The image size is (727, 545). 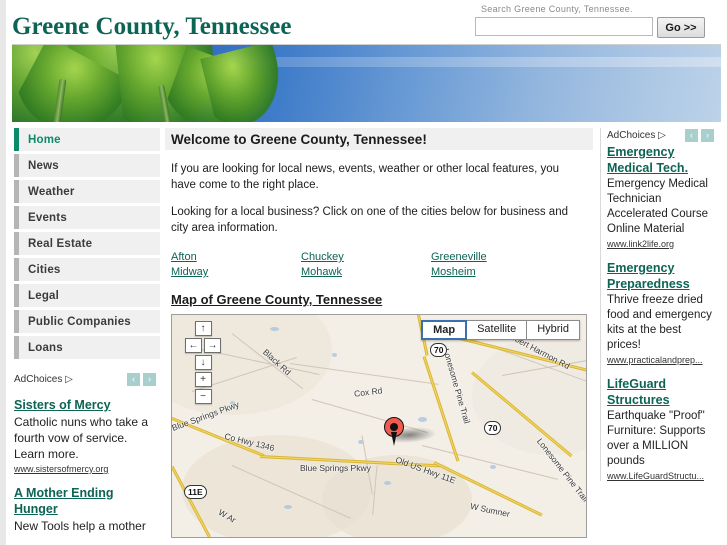 I want to click on map-pan-up-row: ↑, so click(x=203, y=328).